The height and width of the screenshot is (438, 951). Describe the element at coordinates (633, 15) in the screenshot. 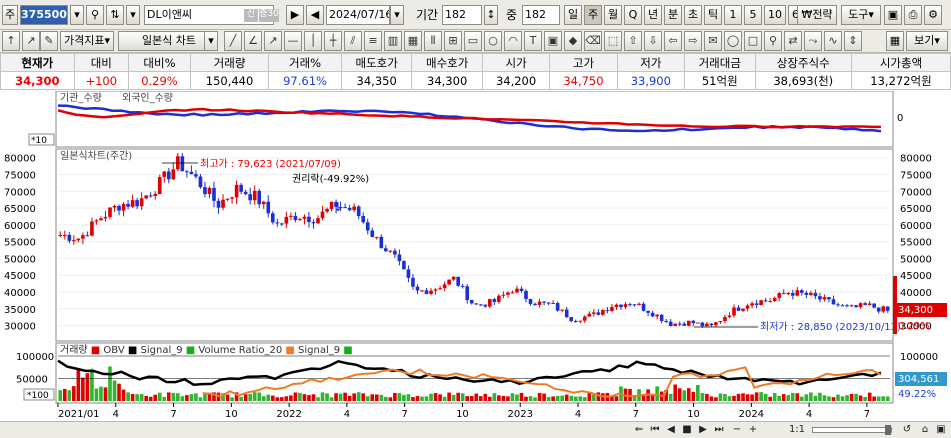

I see `interval-button: Q` at that location.